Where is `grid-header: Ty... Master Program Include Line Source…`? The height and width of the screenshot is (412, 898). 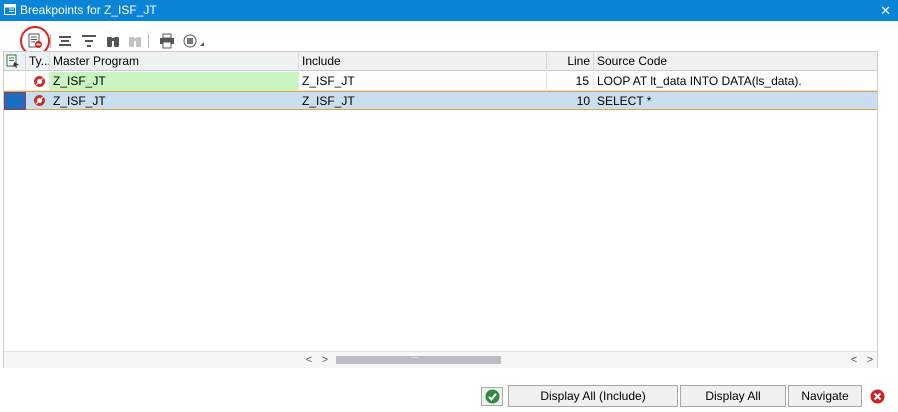 grid-header: Ty... Master Program Include Line Source… is located at coordinates (440, 61).